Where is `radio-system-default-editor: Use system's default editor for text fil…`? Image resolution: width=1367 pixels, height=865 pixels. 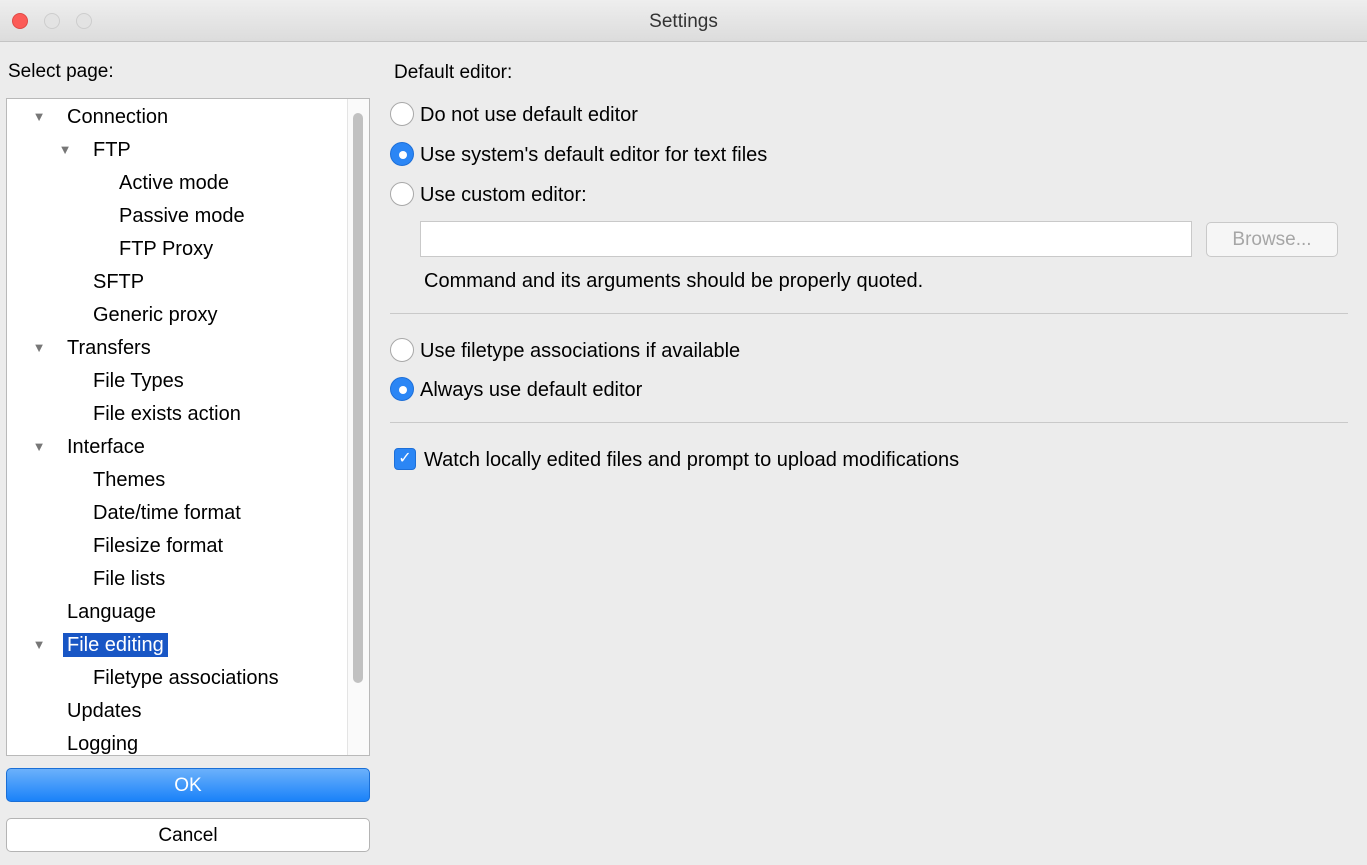
radio-system-default-editor: Use system's default editor for text fil… is located at coordinates (578, 155).